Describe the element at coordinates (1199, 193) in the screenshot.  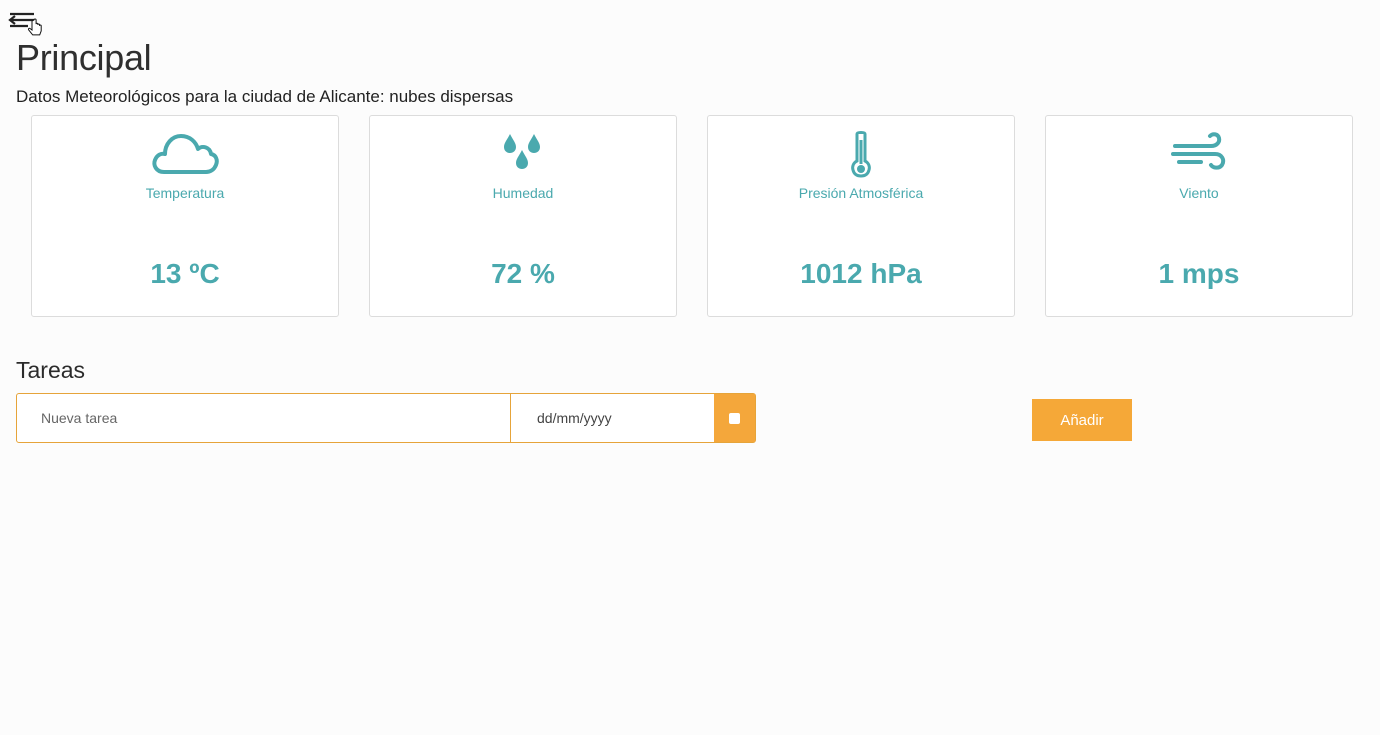
I see `weather-card-label: Viento` at that location.